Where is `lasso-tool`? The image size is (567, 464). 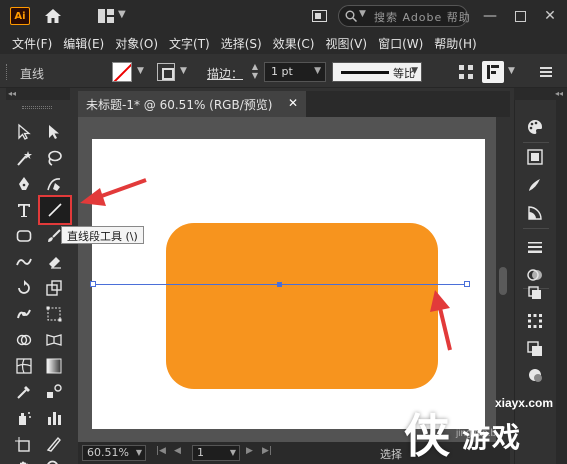
lasso-tool is located at coordinates (54, 158).